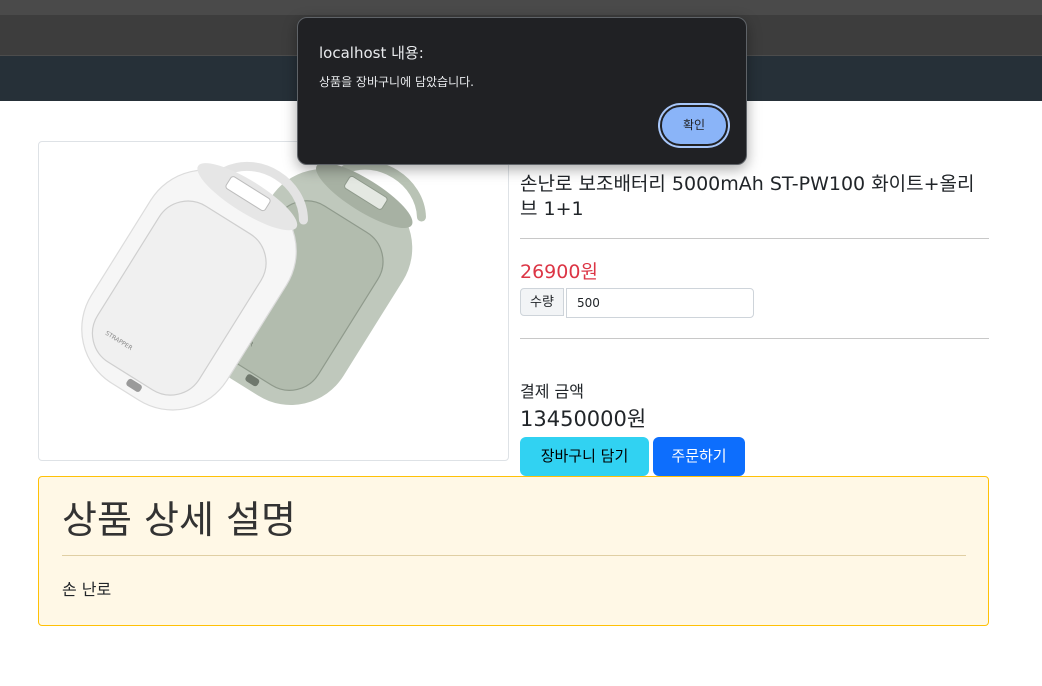  Describe the element at coordinates (87, 589) in the screenshot. I see `detail-body: 손 난로` at that location.